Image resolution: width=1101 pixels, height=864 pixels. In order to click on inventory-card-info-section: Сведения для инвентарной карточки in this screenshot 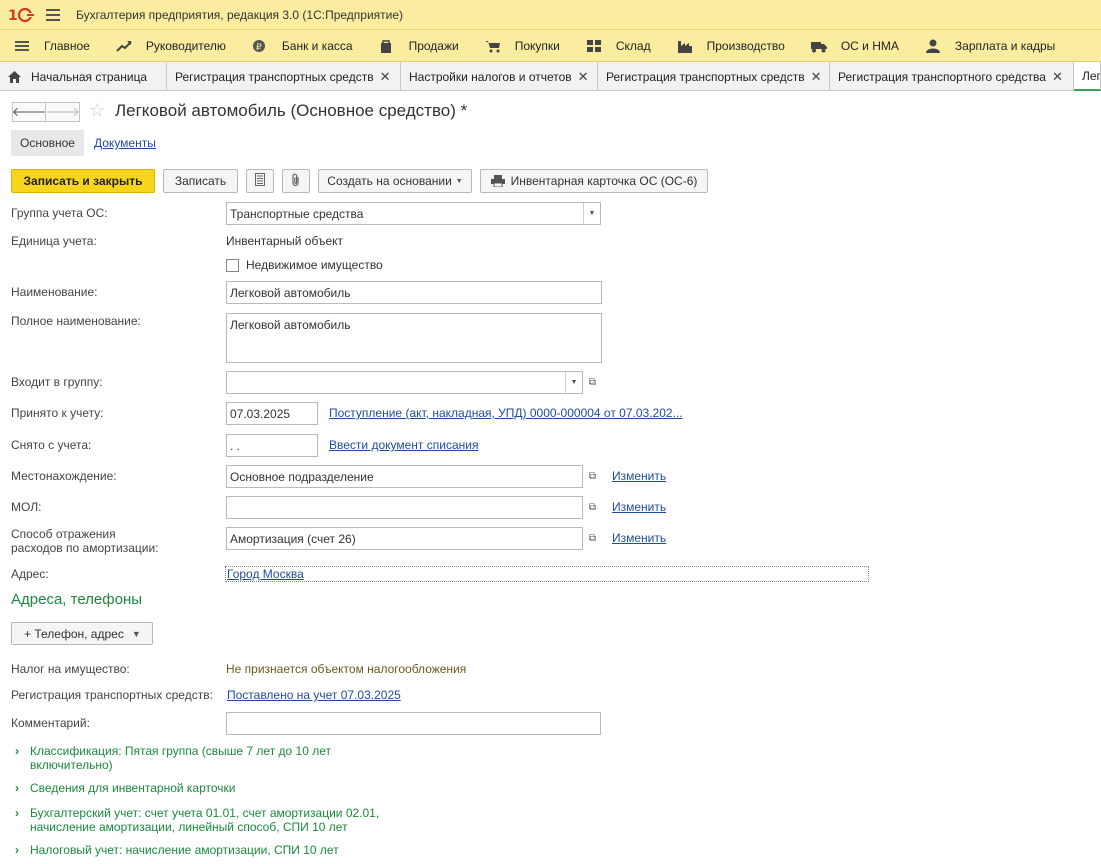, I will do `click(132, 788)`.